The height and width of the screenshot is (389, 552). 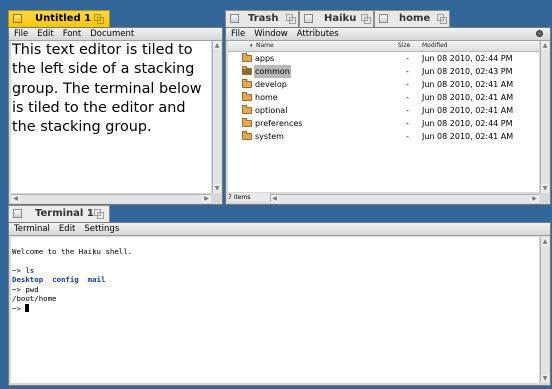 What do you see at coordinates (271, 110) in the screenshot?
I see `file-name: optional` at bounding box center [271, 110].